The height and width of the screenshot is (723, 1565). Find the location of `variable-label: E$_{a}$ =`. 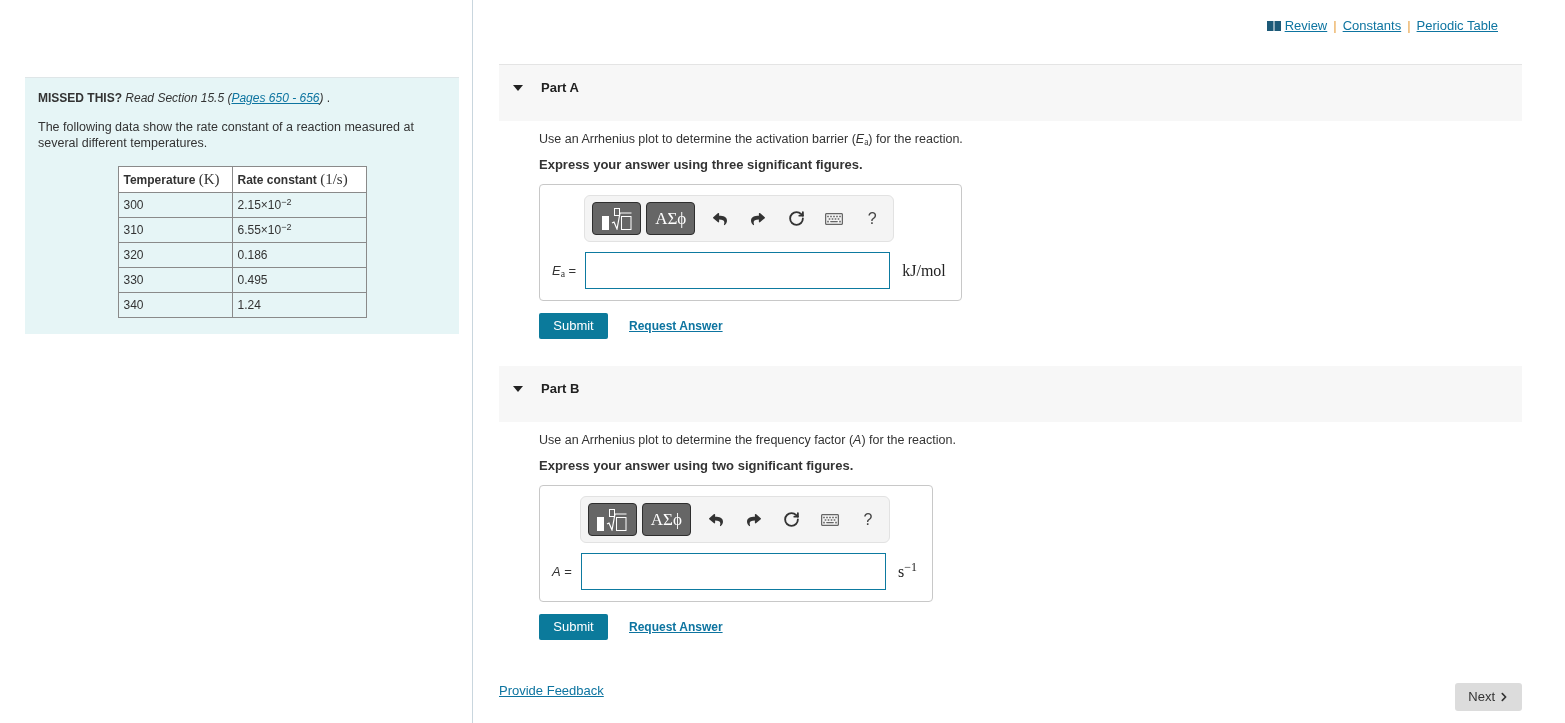

variable-label: E$_{a}$ = is located at coordinates (564, 271).